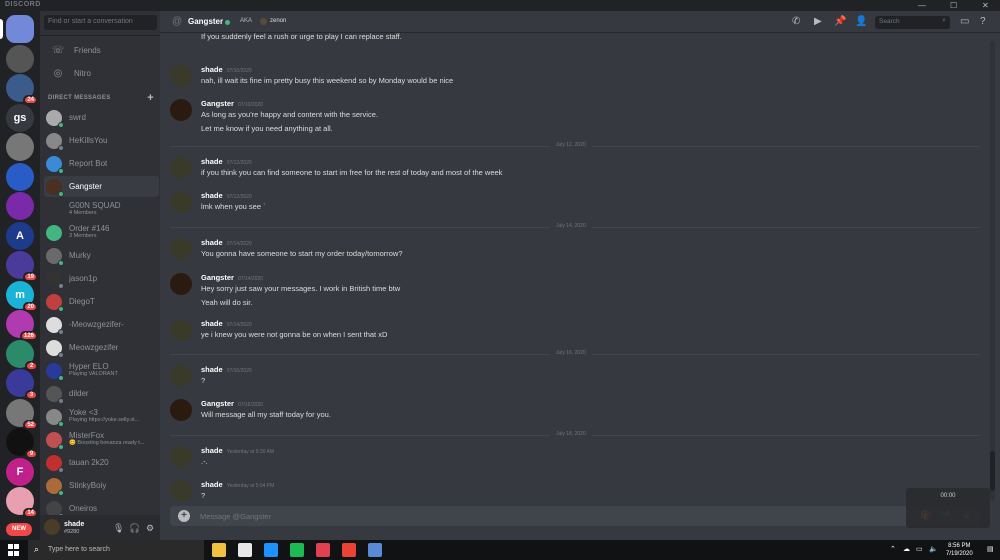  What do you see at coordinates (575, 379) in the screenshot?
I see `message: shade 07/16/2020?` at bounding box center [575, 379].